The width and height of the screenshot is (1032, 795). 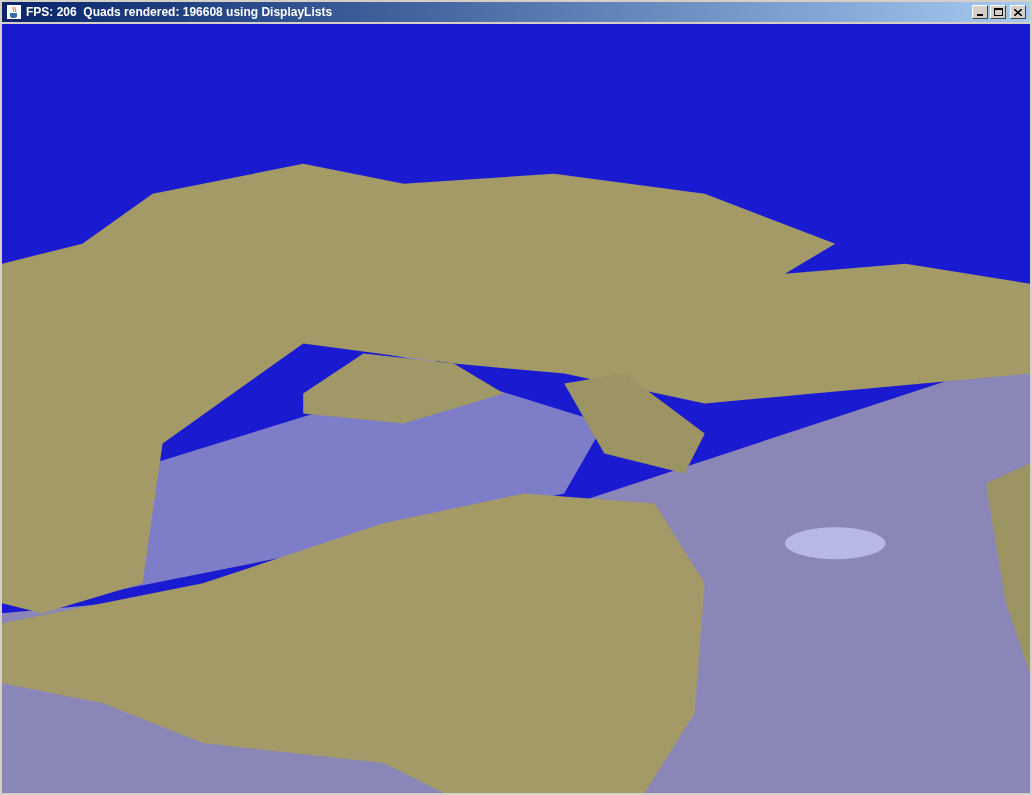 I want to click on maximize-button, so click(x=998, y=12).